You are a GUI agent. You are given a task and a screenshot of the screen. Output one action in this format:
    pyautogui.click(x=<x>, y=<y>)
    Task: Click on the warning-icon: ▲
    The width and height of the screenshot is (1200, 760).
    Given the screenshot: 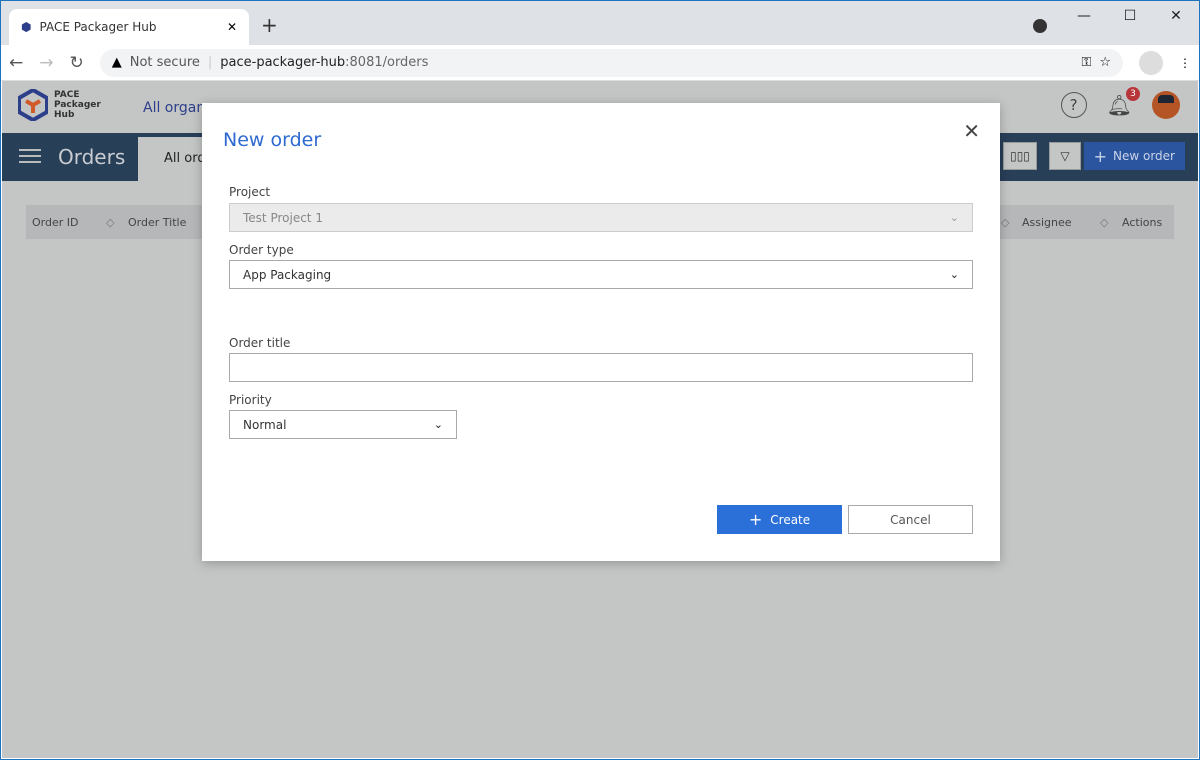 What is the action you would take?
    pyautogui.click(x=116, y=62)
    